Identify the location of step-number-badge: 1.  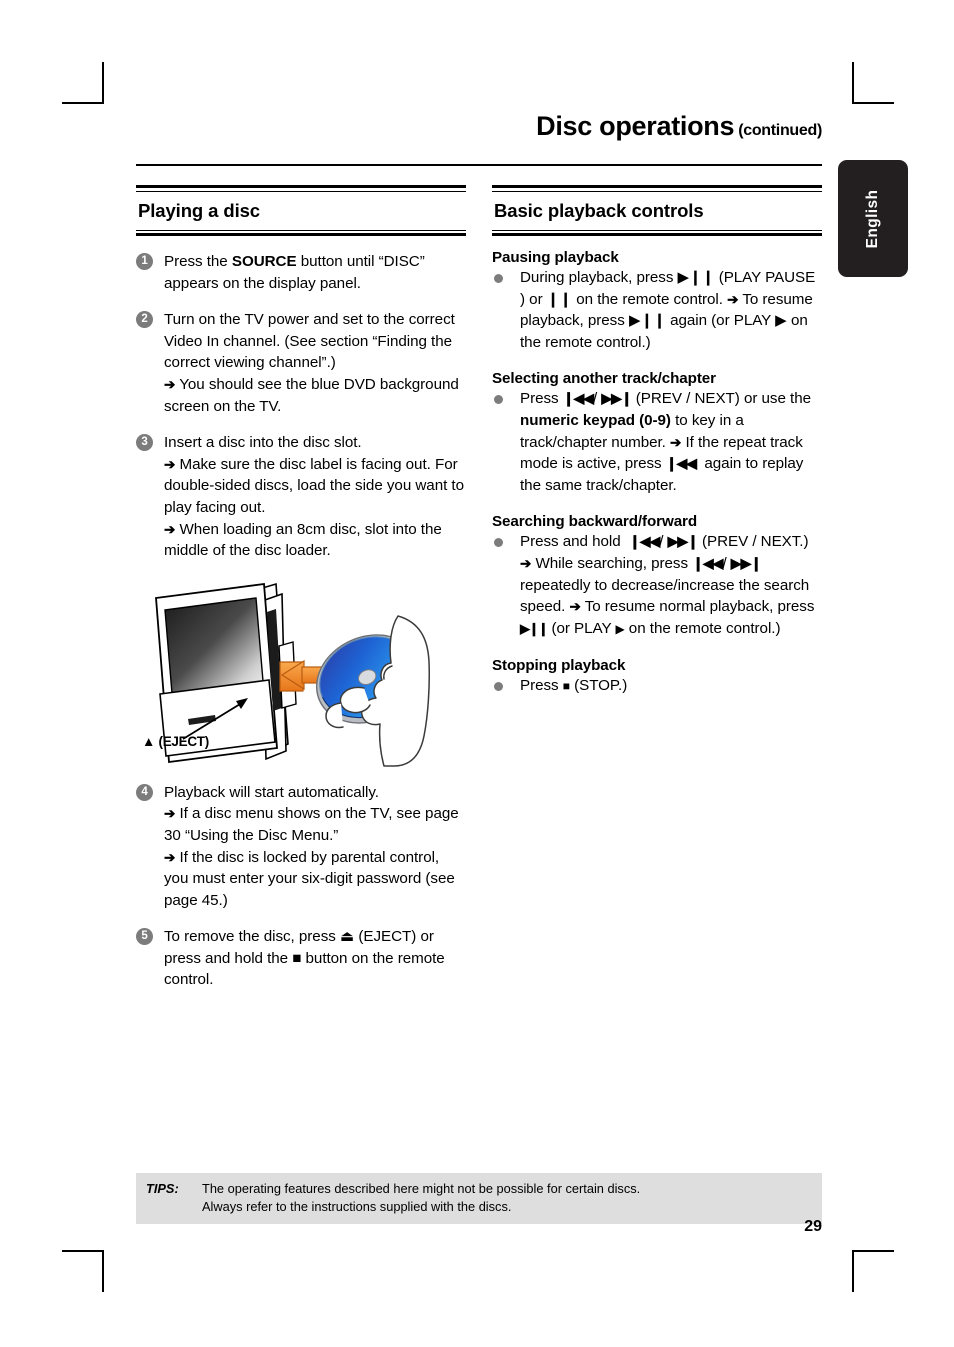
(144, 261).